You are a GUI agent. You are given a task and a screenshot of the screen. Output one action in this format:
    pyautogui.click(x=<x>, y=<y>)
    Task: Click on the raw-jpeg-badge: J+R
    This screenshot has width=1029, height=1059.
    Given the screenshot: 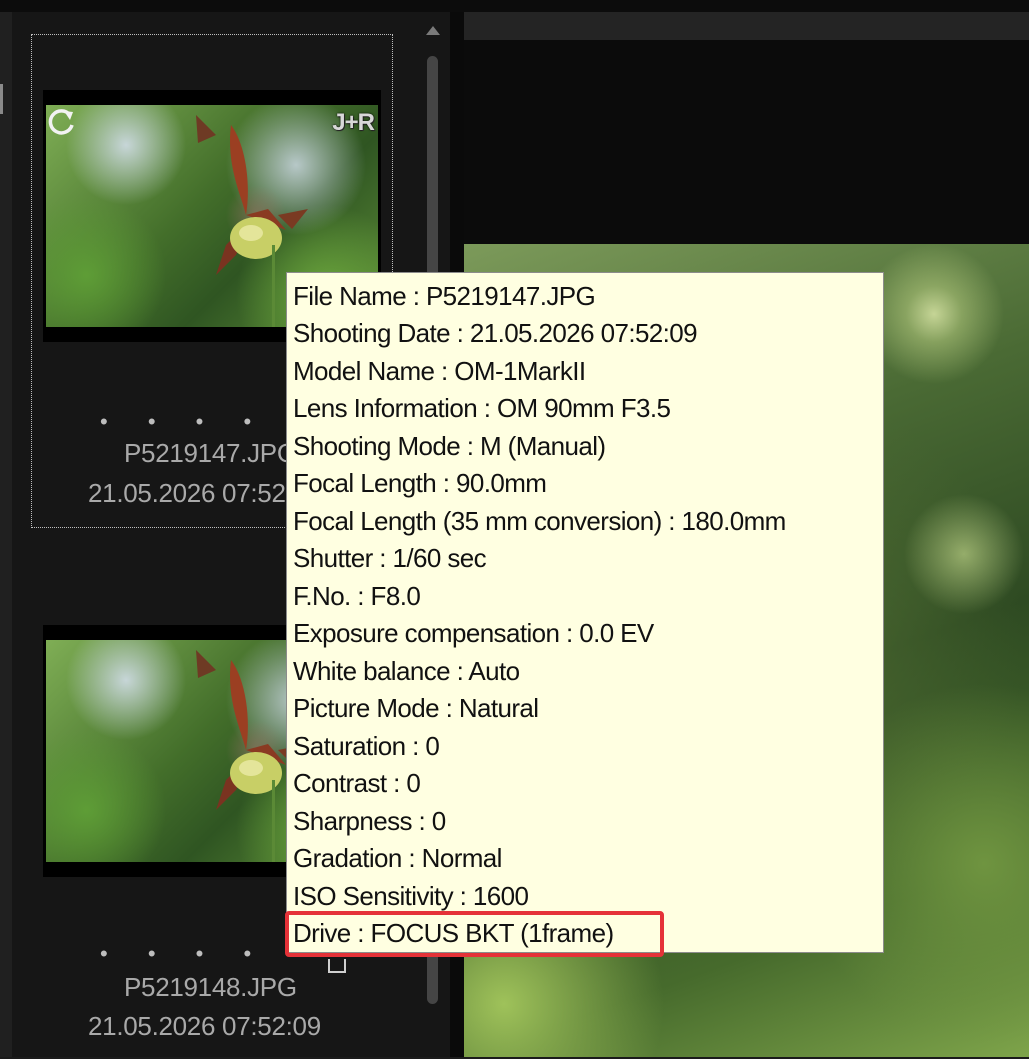 What is the action you would take?
    pyautogui.click(x=353, y=122)
    